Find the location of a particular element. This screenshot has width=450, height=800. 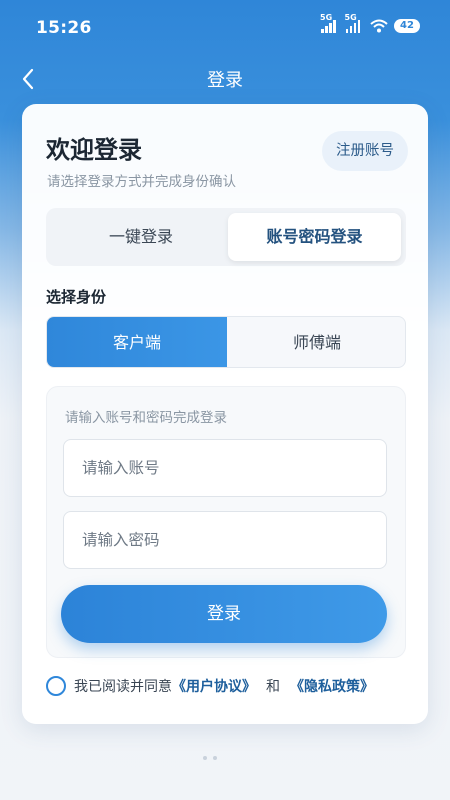

wifi-icon is located at coordinates (379, 26).